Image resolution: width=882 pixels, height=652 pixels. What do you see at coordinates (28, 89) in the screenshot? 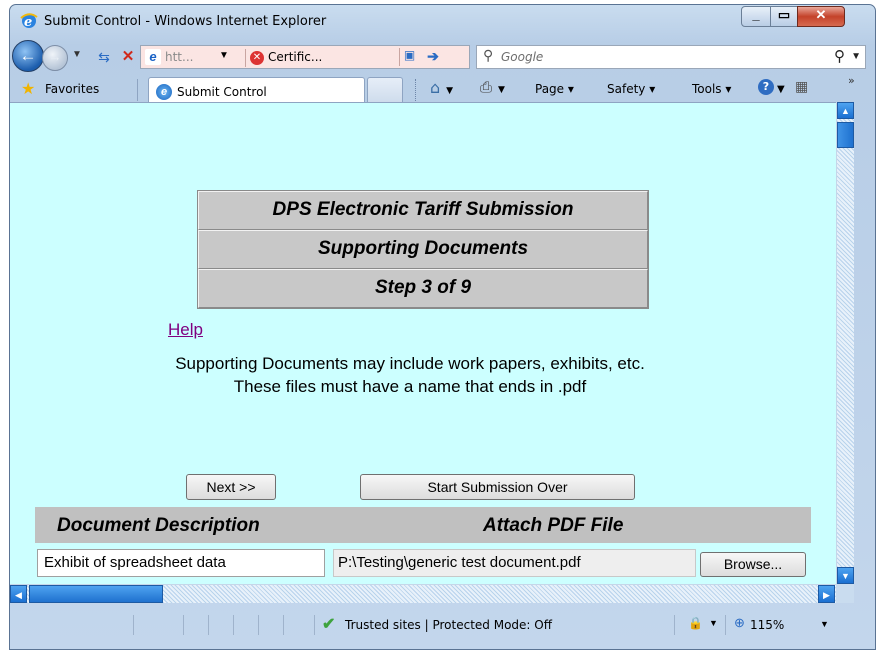
I see `favorites-star-icon: ★` at bounding box center [28, 89].